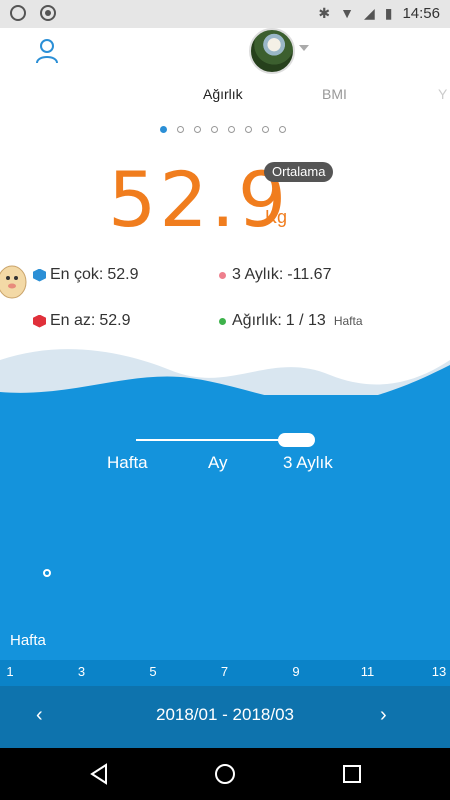 The image size is (450, 800). I want to click on x-axis-caption: Hafta, so click(28, 640).